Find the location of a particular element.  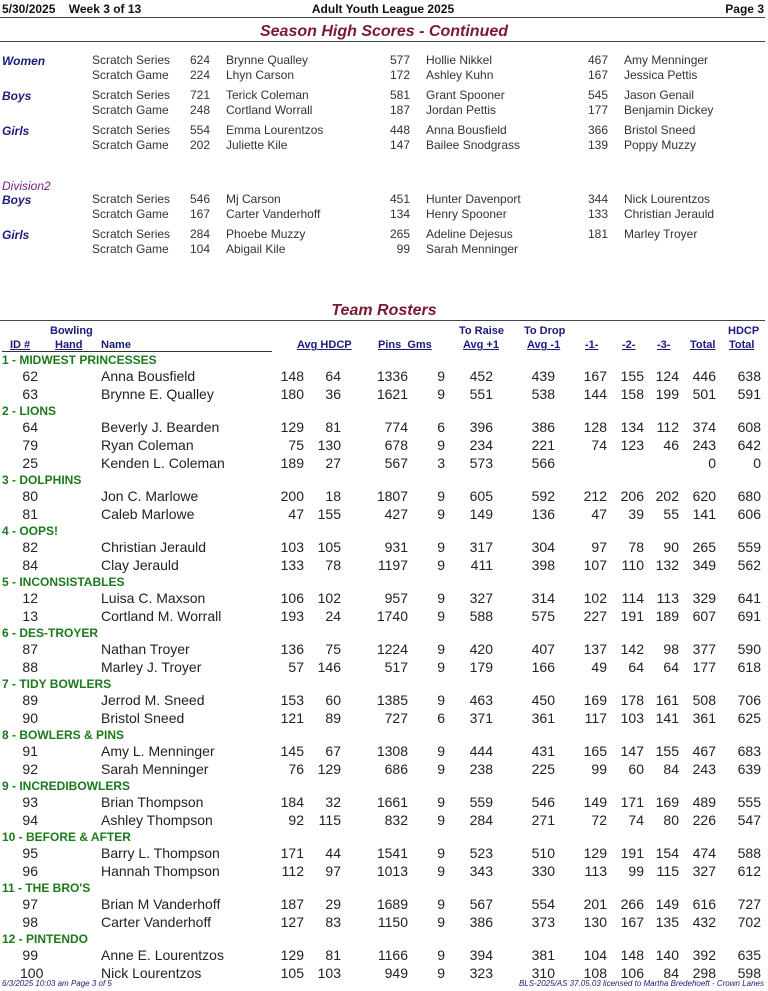

roster-cell: 567 is located at coordinates (481, 904).